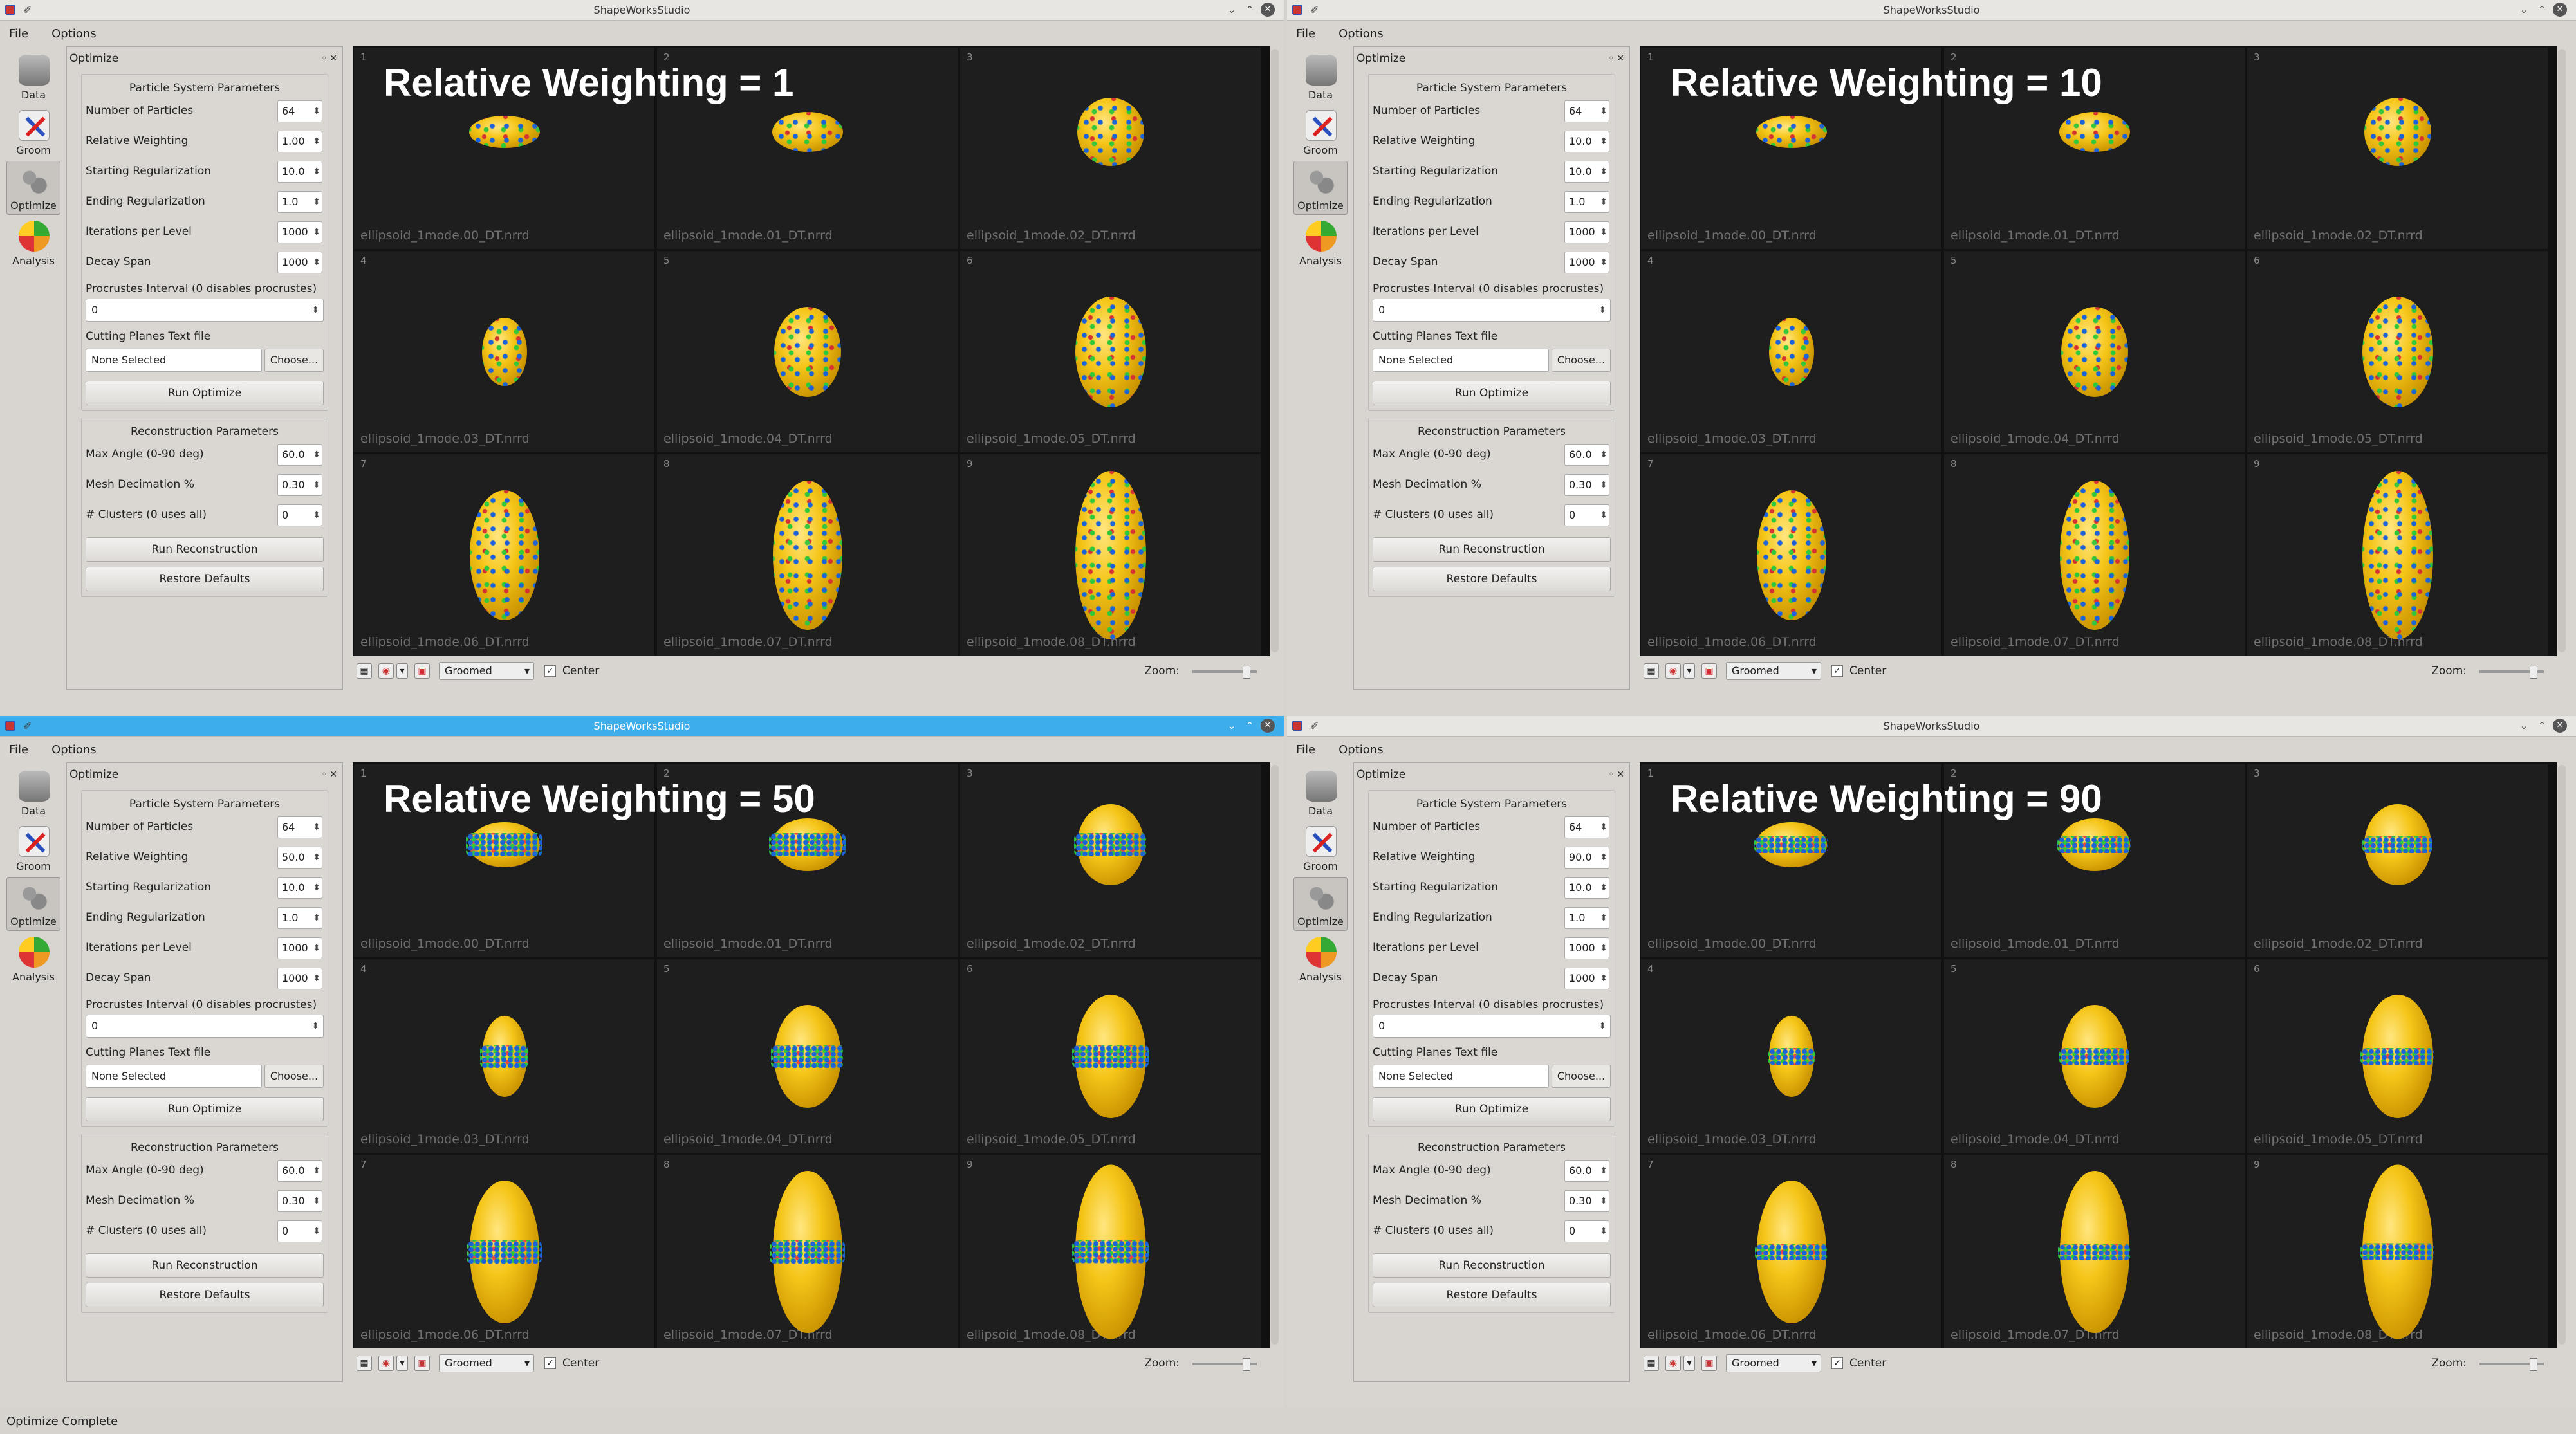 The image size is (2576, 1434). What do you see at coordinates (73, 34) in the screenshot?
I see `menu-item-options: Options` at bounding box center [73, 34].